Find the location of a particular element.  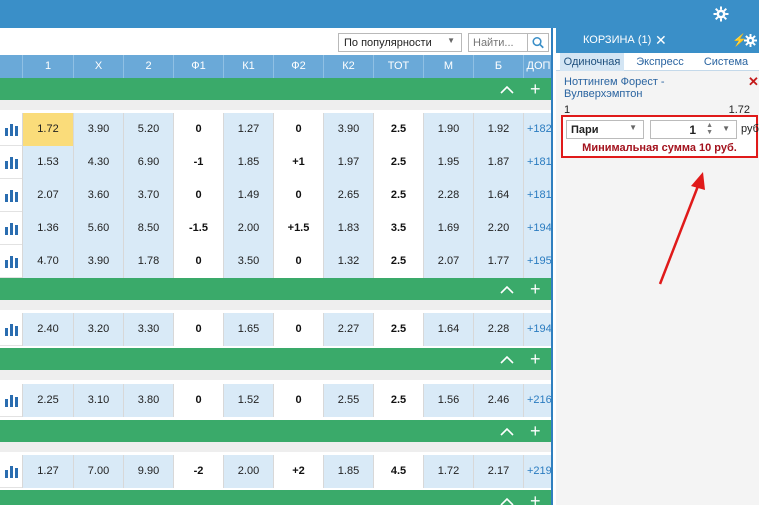

gear-icon is located at coordinates (721, 14).